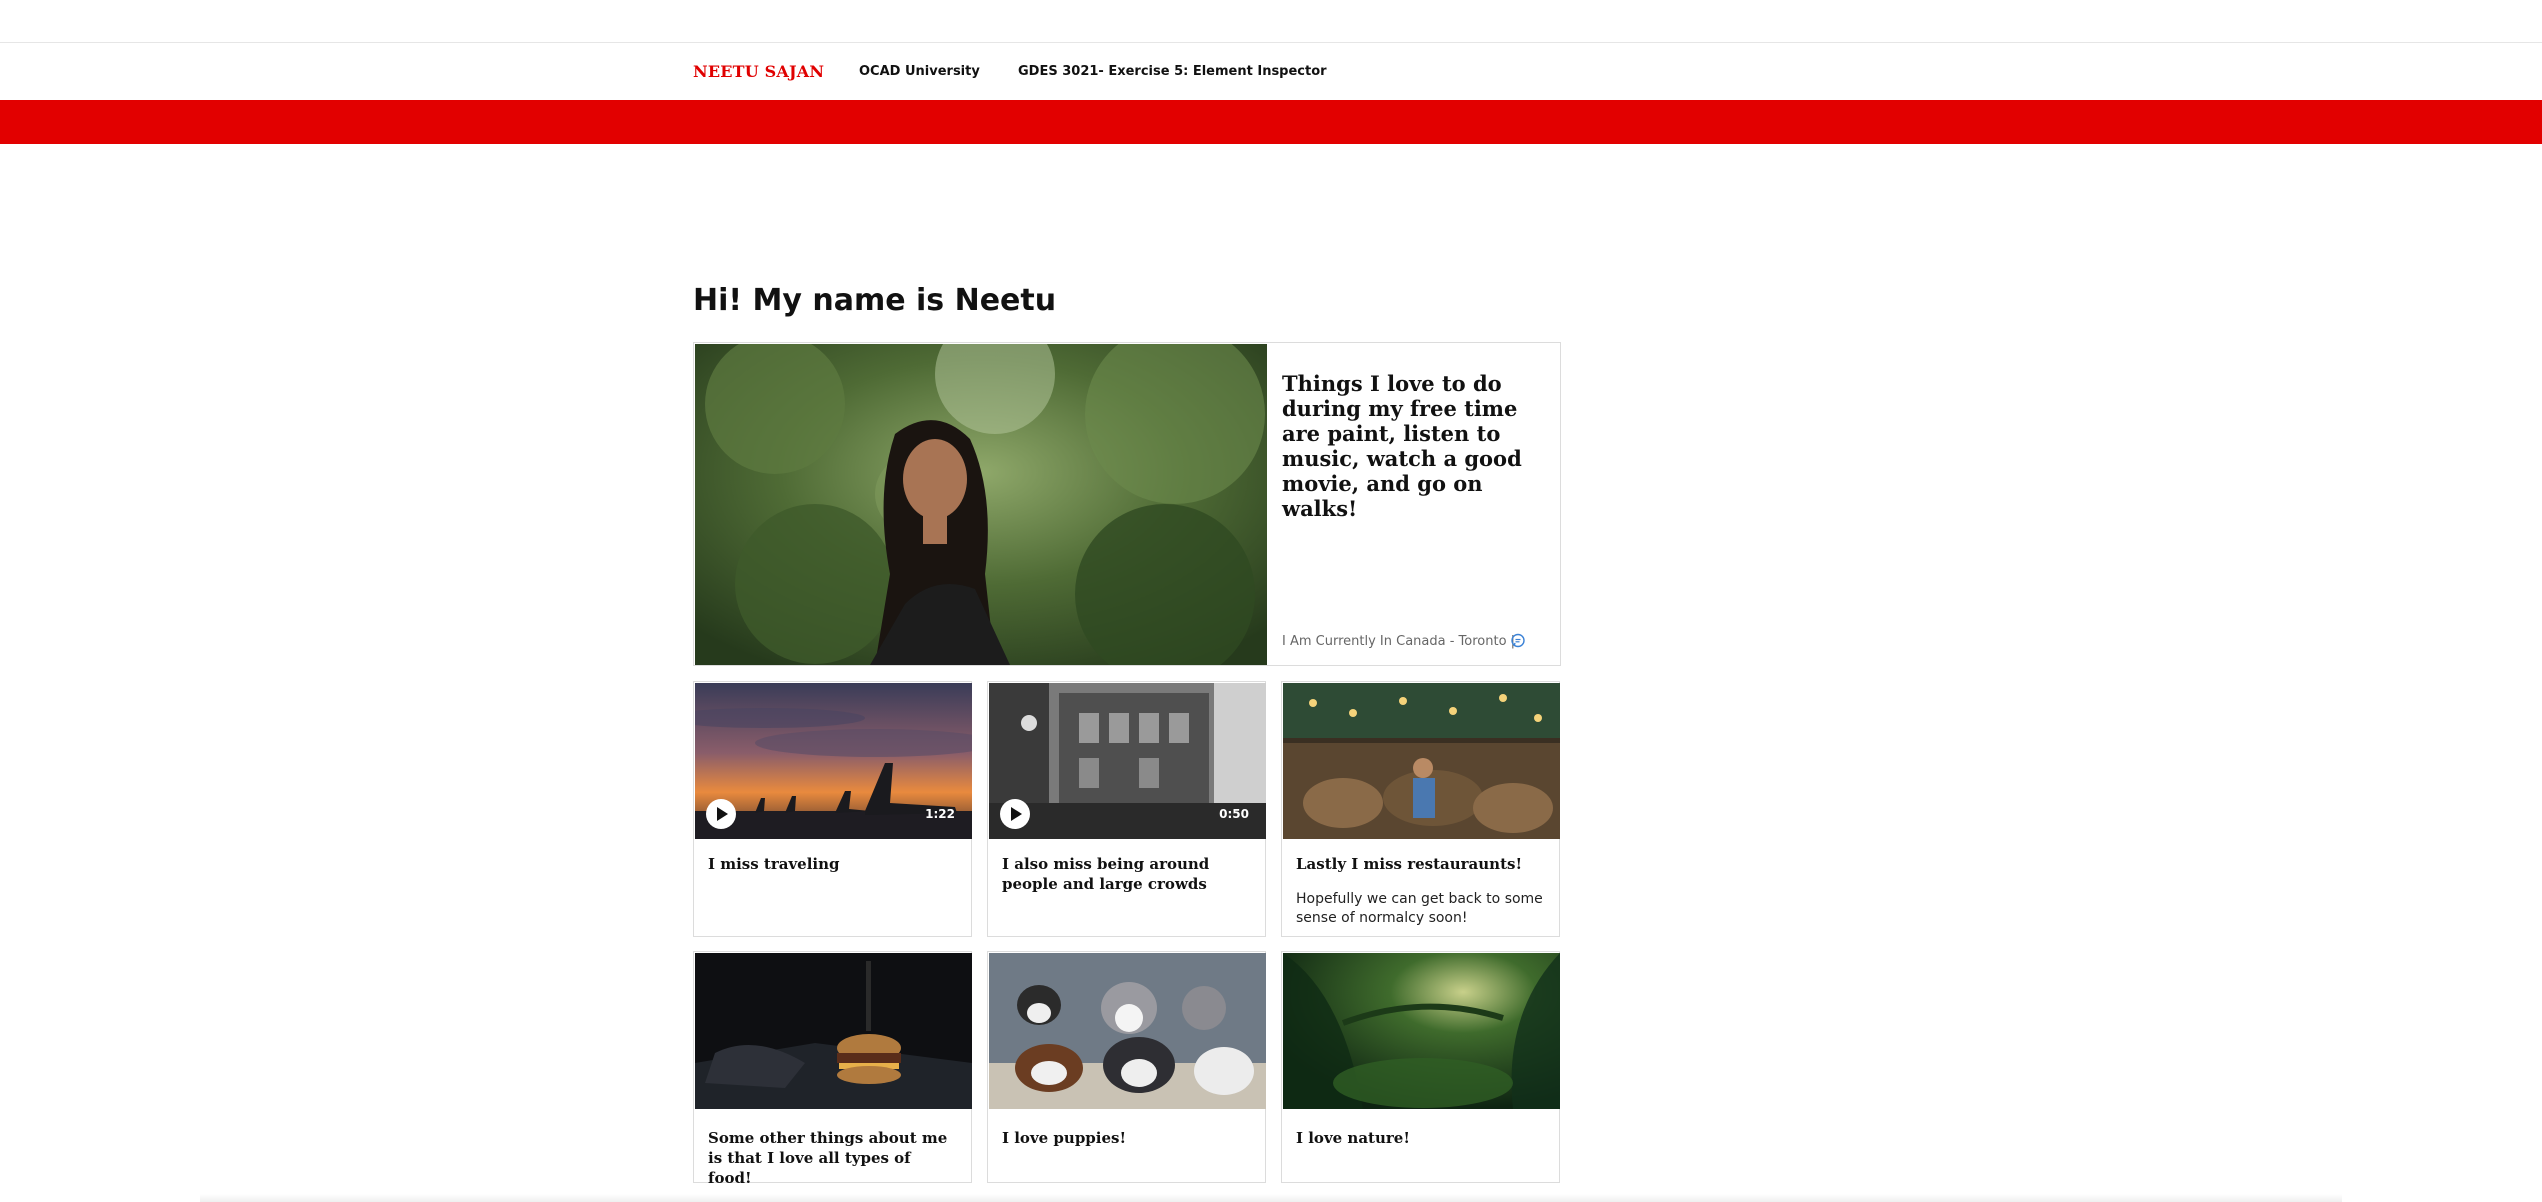  I want to click on nav-link-ocad: OCAD University, so click(919, 71).